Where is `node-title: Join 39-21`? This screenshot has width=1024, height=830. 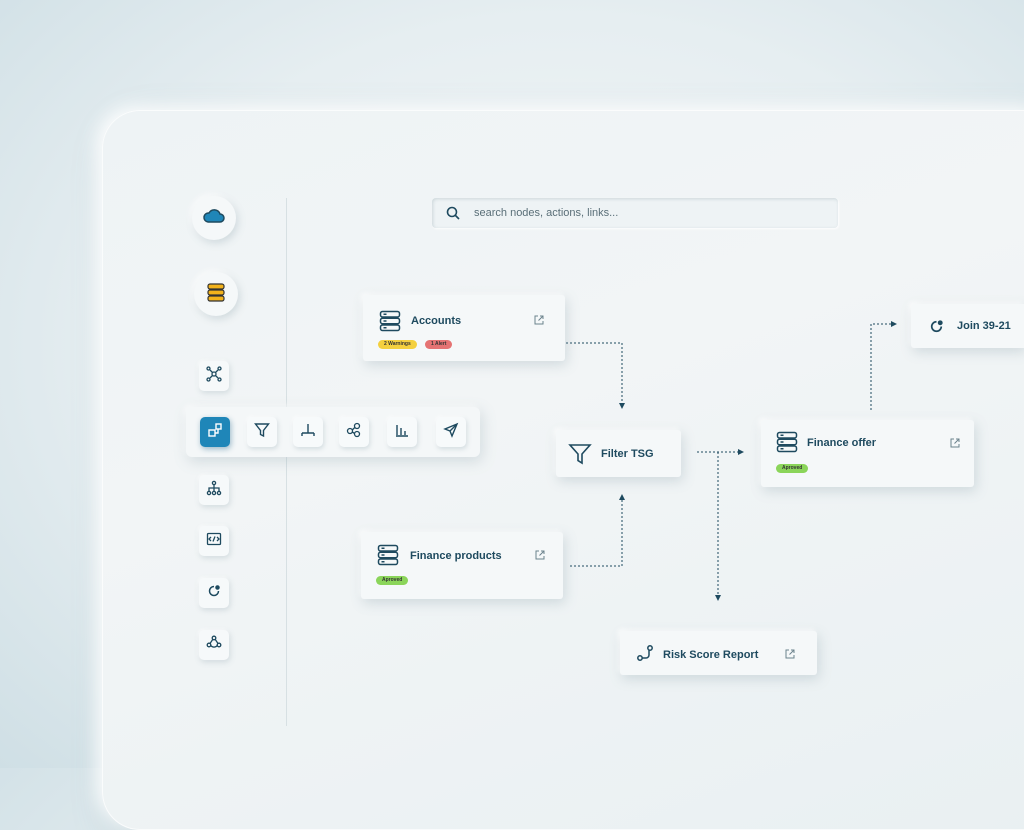 node-title: Join 39-21 is located at coordinates (984, 326).